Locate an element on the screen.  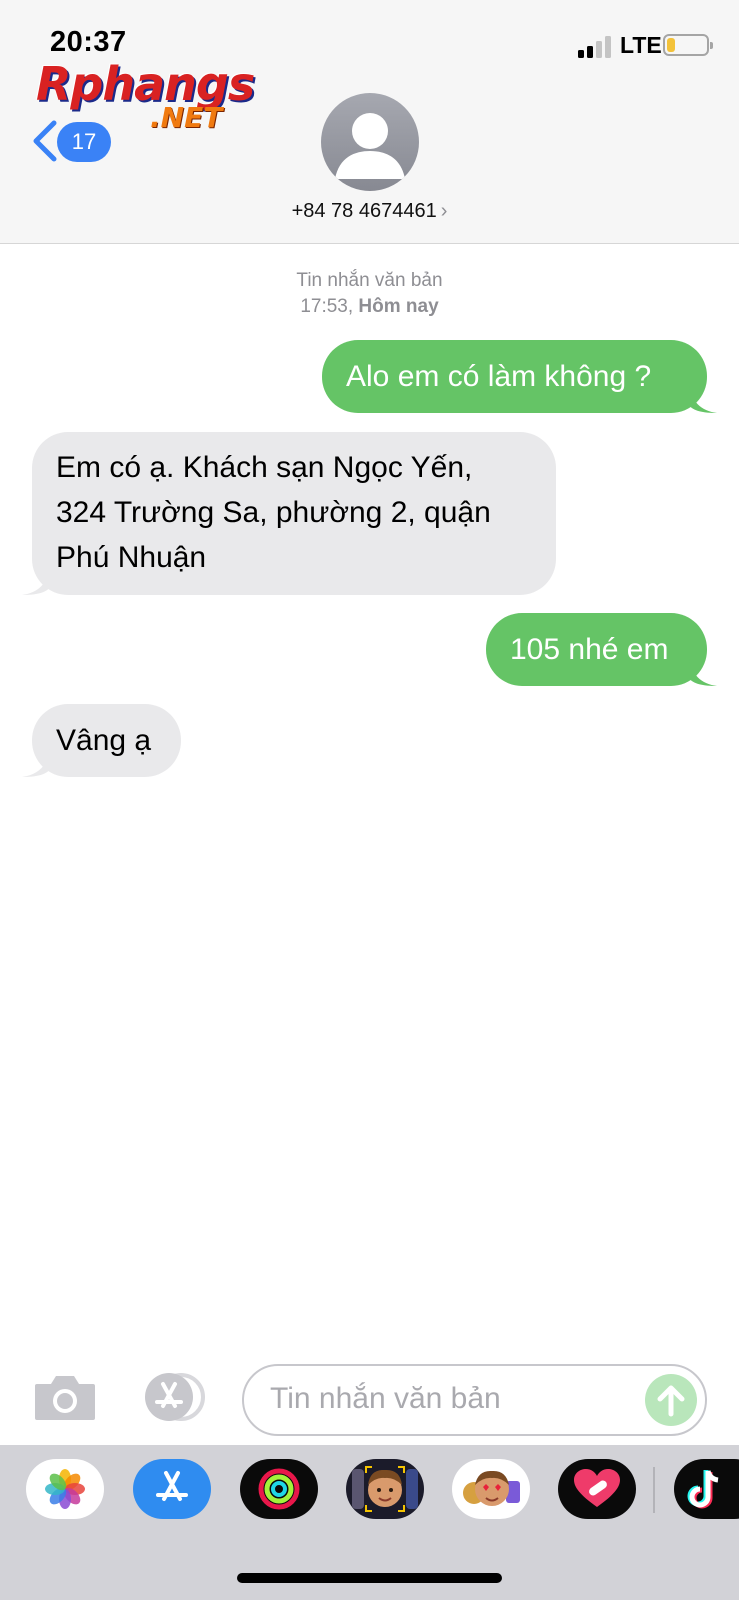
photos-app-button is located at coordinates (65, 1489).